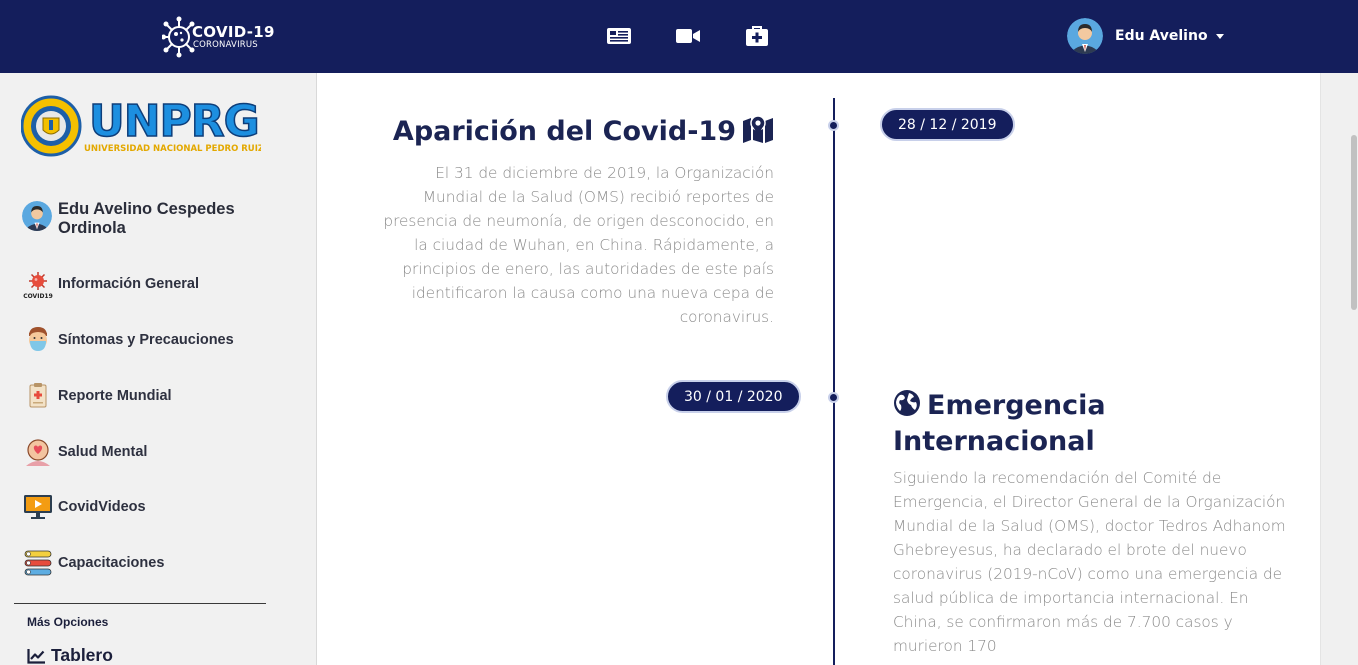 The width and height of the screenshot is (1358, 665). What do you see at coordinates (38, 396) in the screenshot?
I see `clipboard-report-icon` at bounding box center [38, 396].